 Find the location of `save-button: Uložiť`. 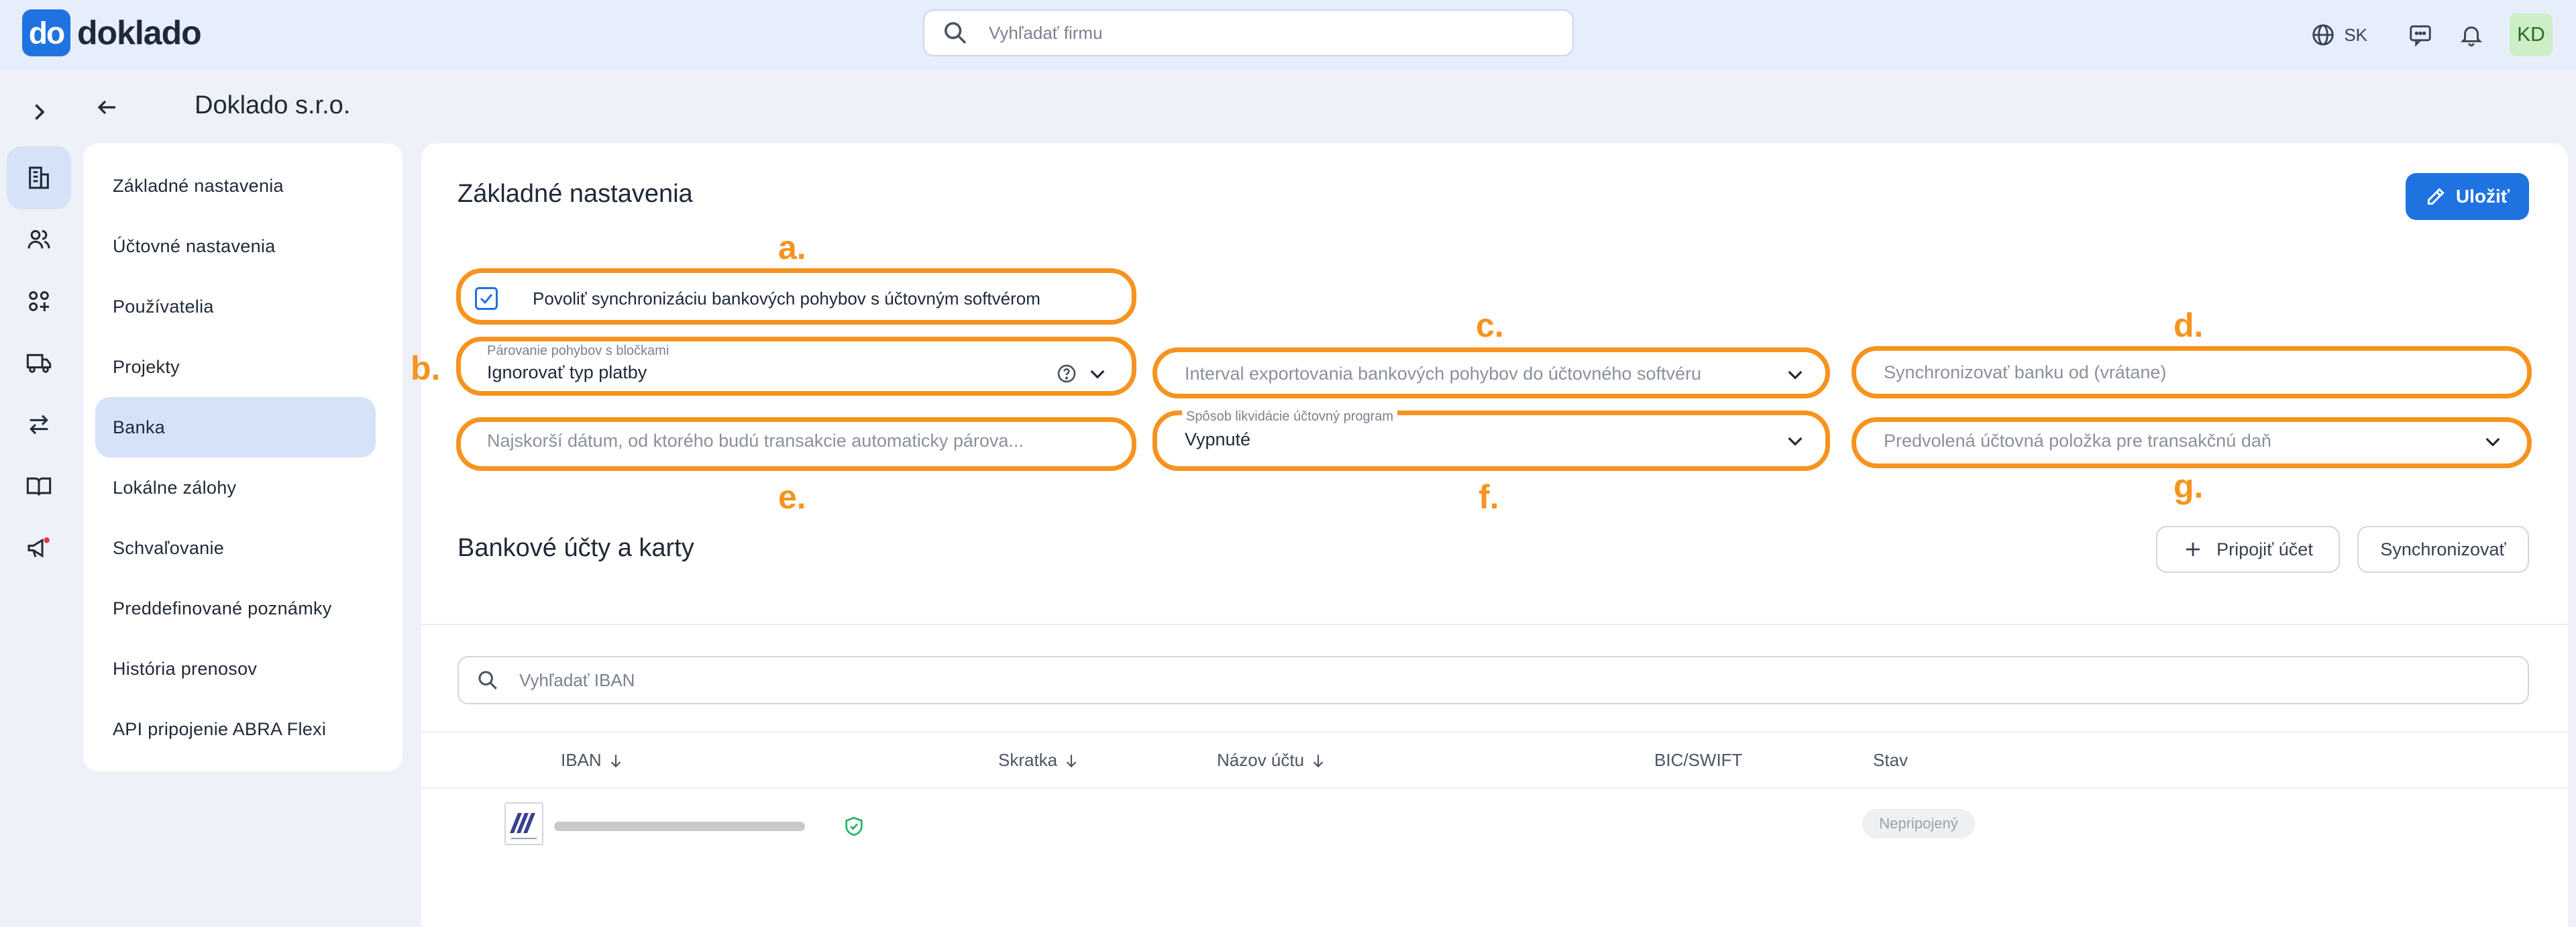

save-button: Uložiť is located at coordinates (2467, 196).